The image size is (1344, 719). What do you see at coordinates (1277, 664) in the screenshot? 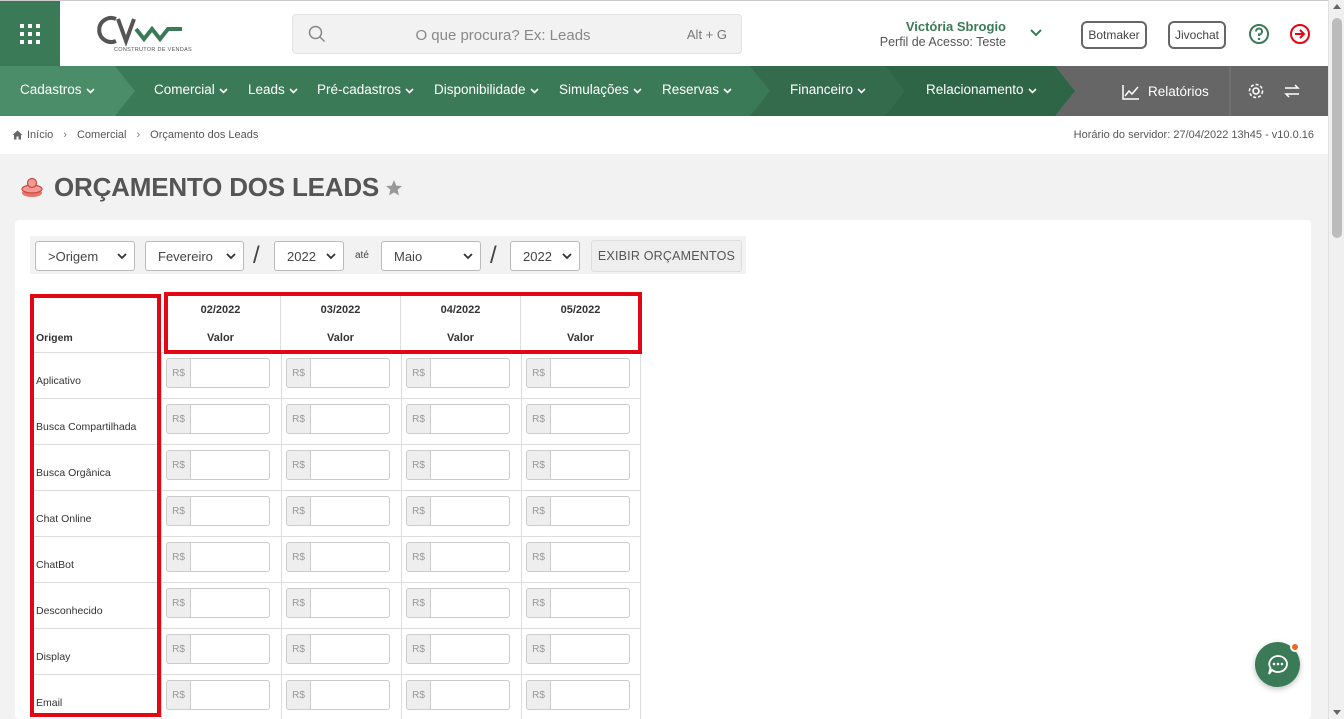
I see `chat-button` at bounding box center [1277, 664].